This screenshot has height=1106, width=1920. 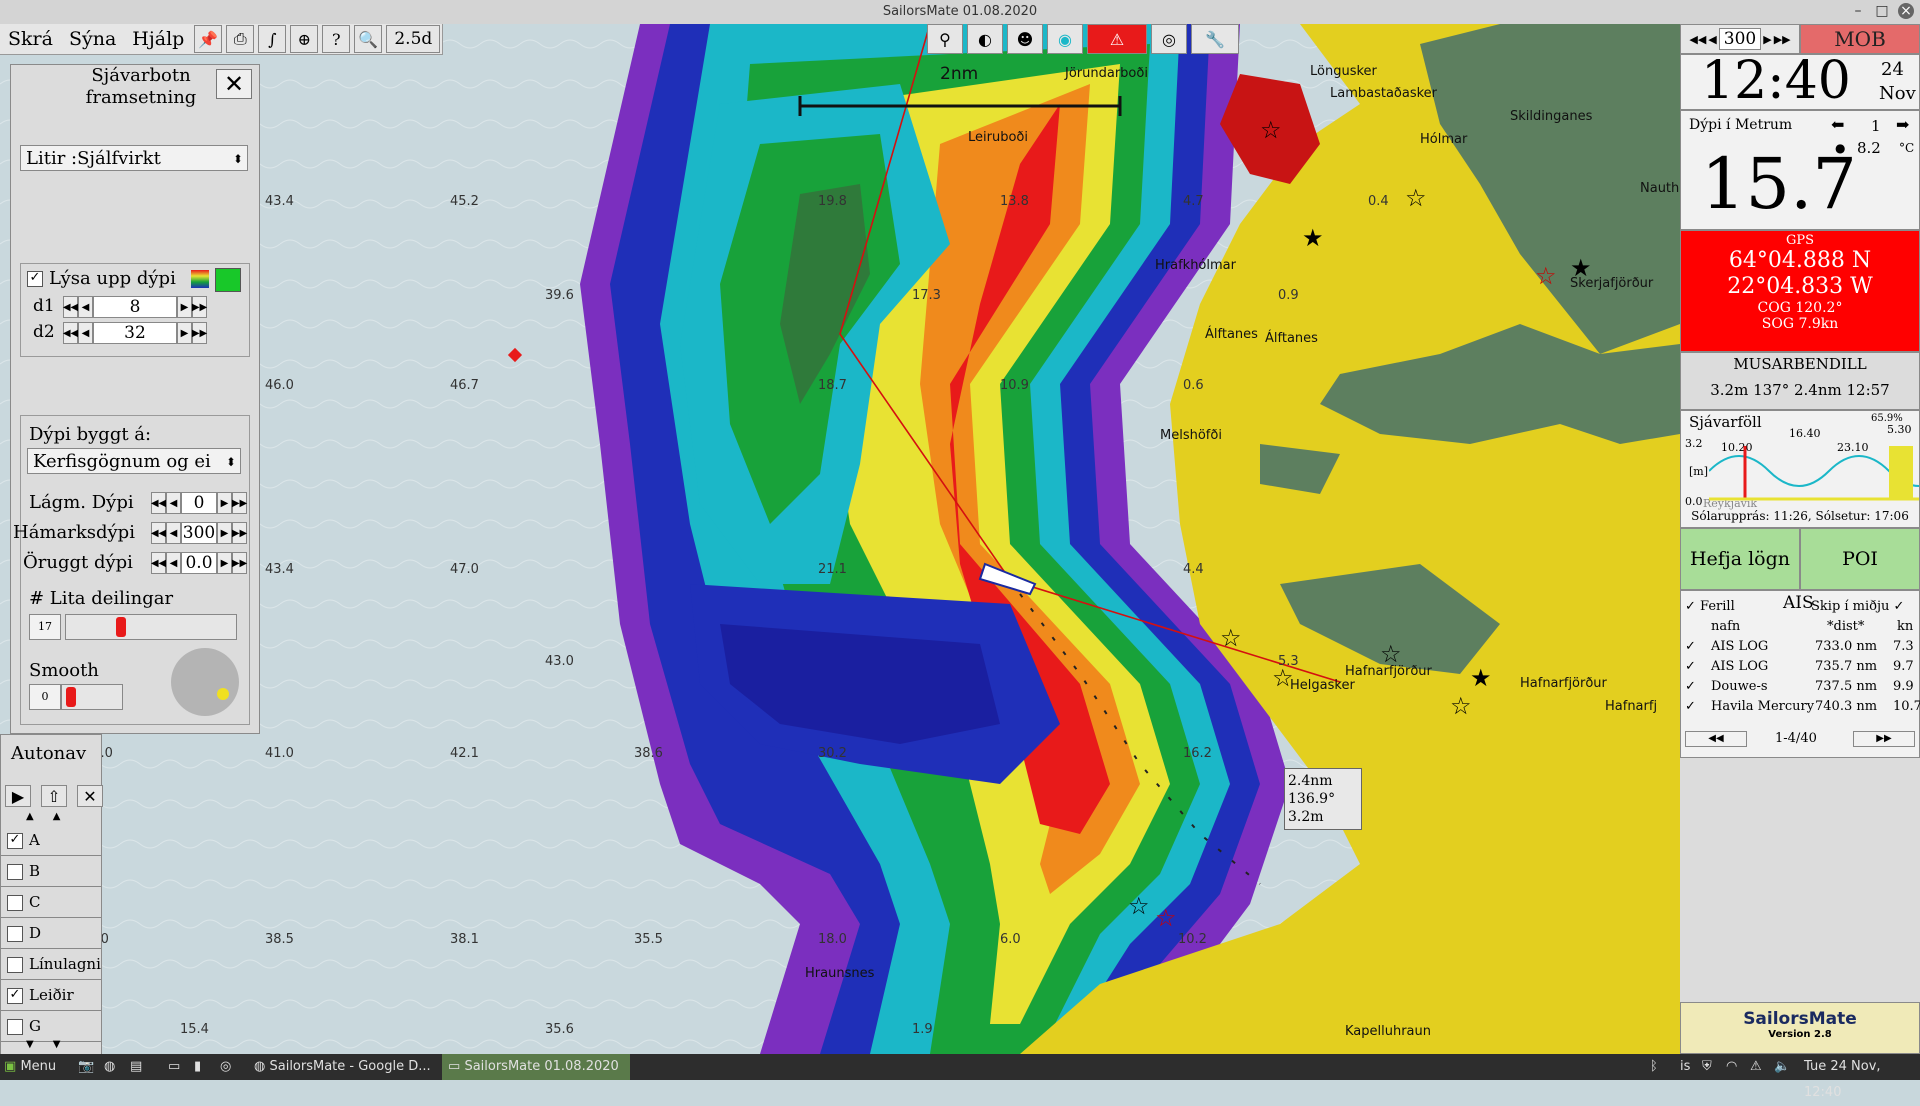 I want to click on print-icon: ⎙, so click(x=240, y=39).